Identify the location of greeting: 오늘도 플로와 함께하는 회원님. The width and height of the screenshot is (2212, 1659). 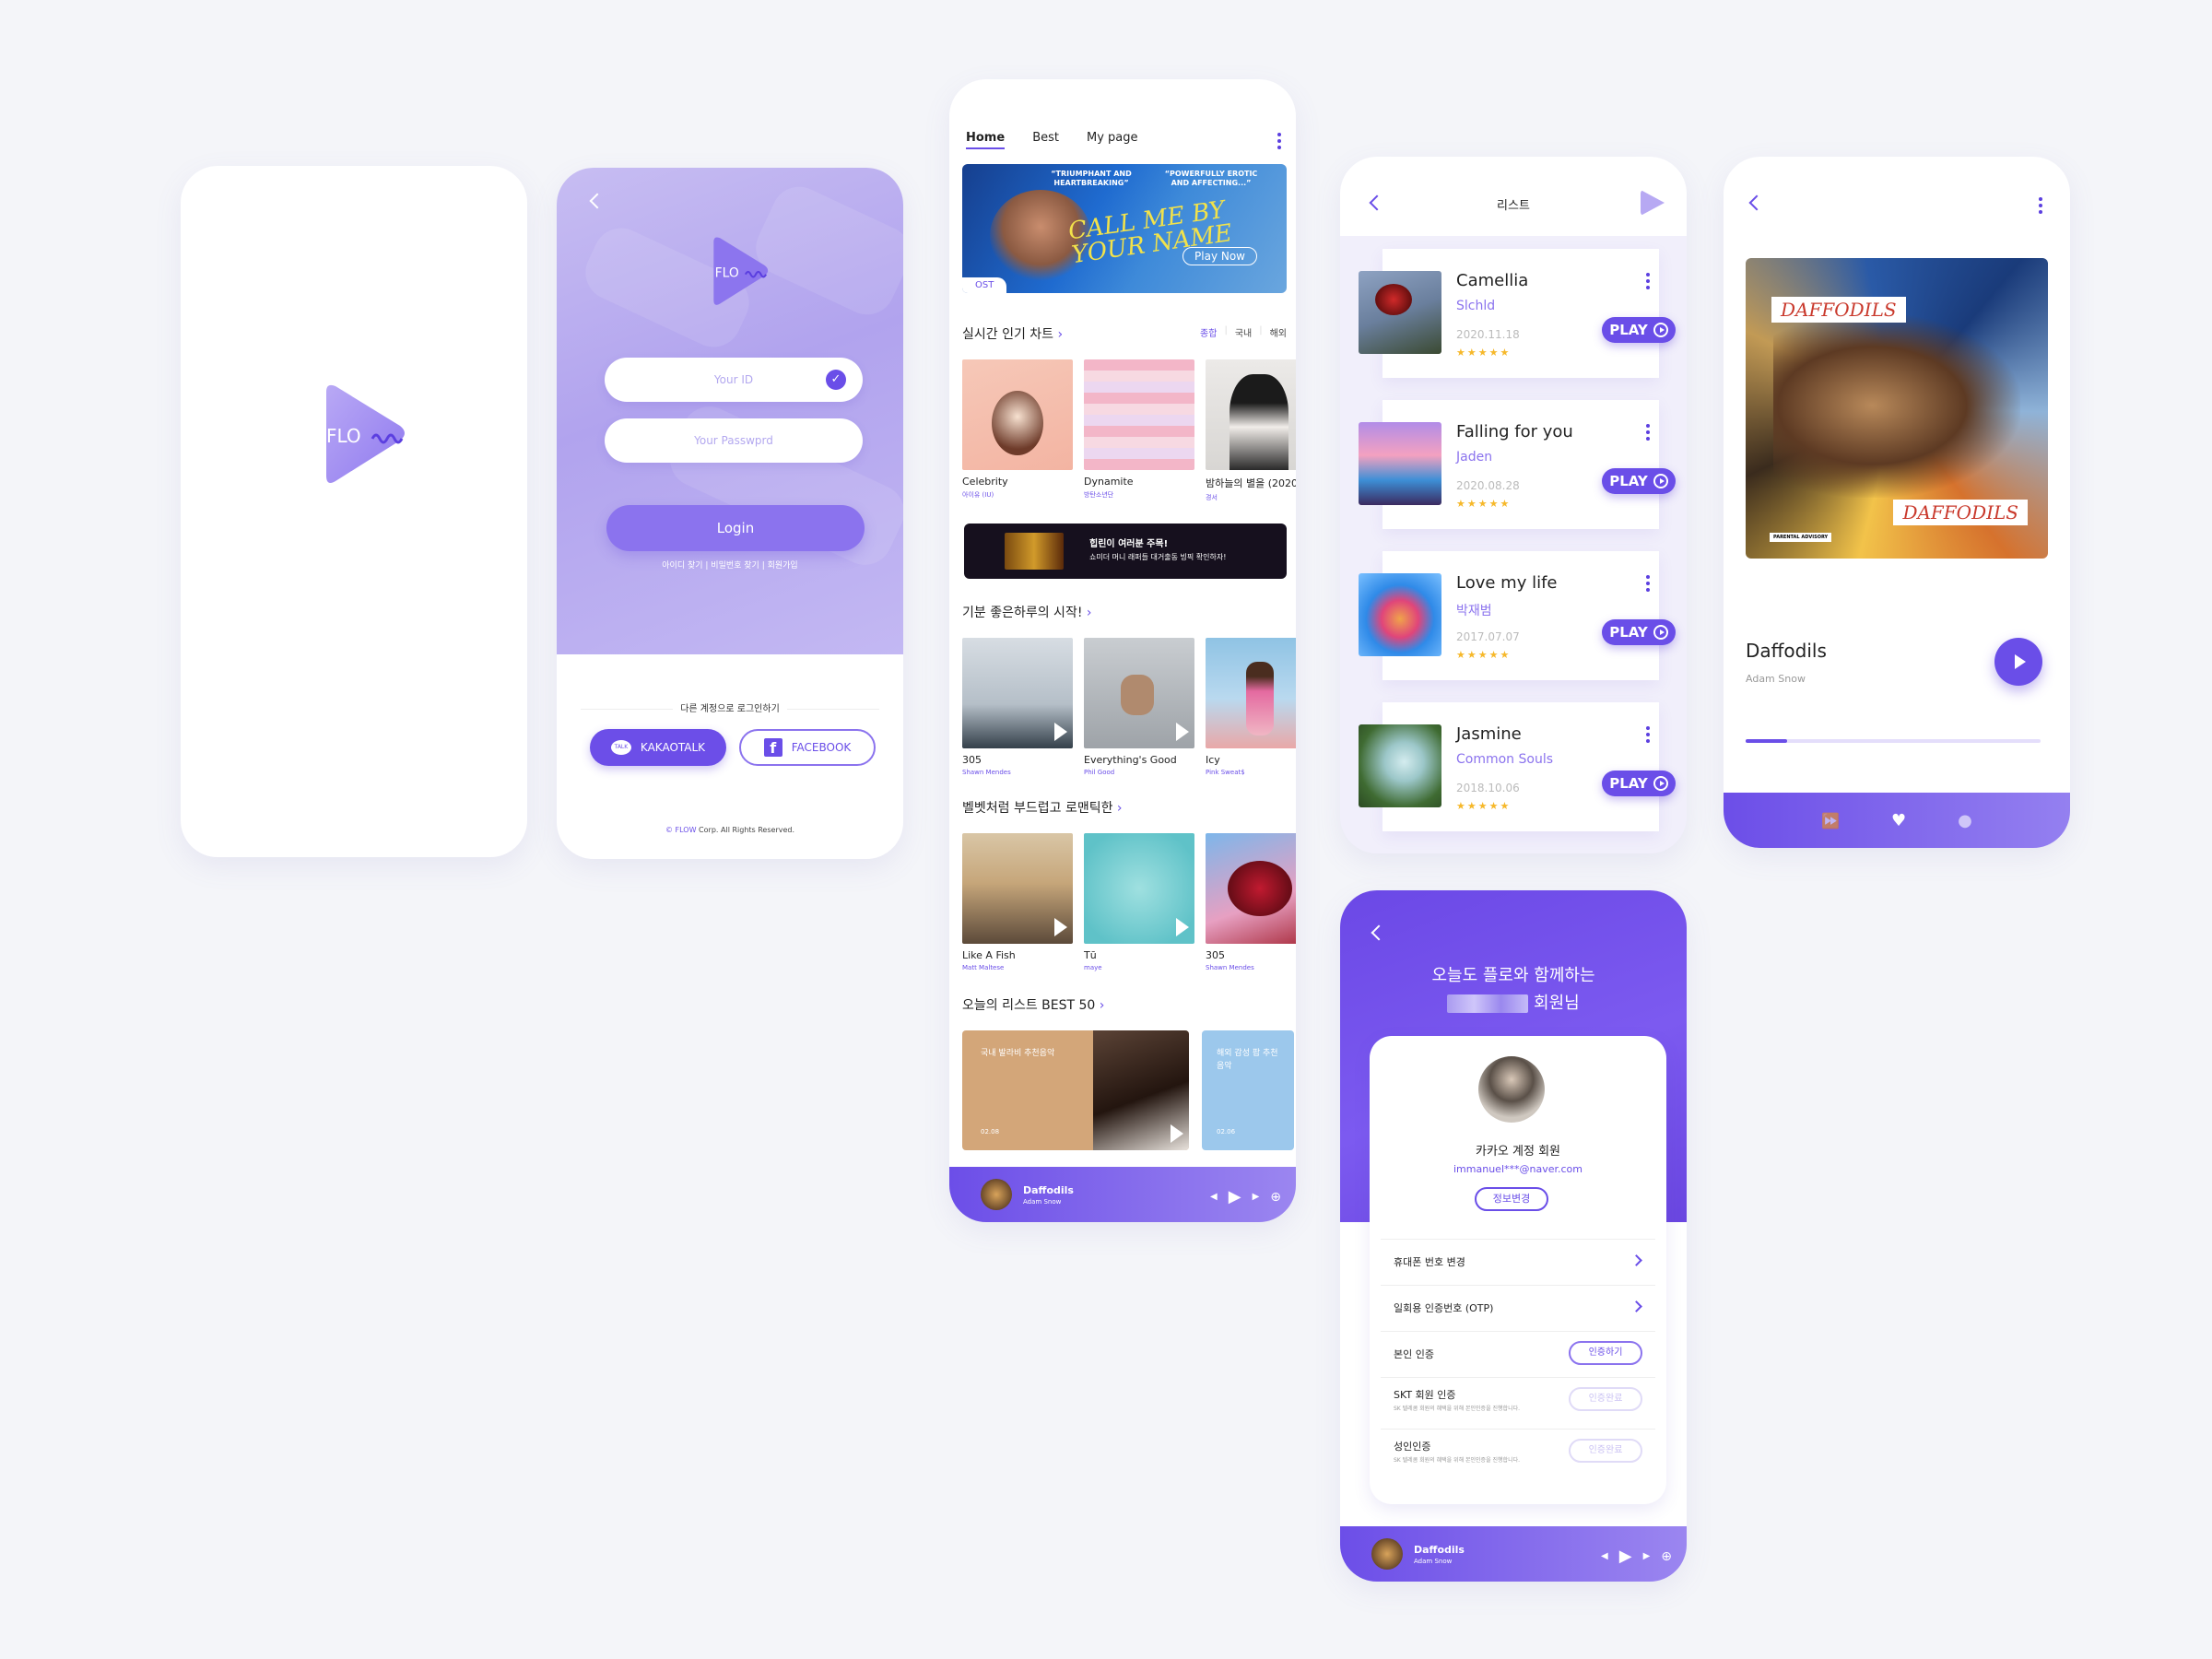
(1513, 990).